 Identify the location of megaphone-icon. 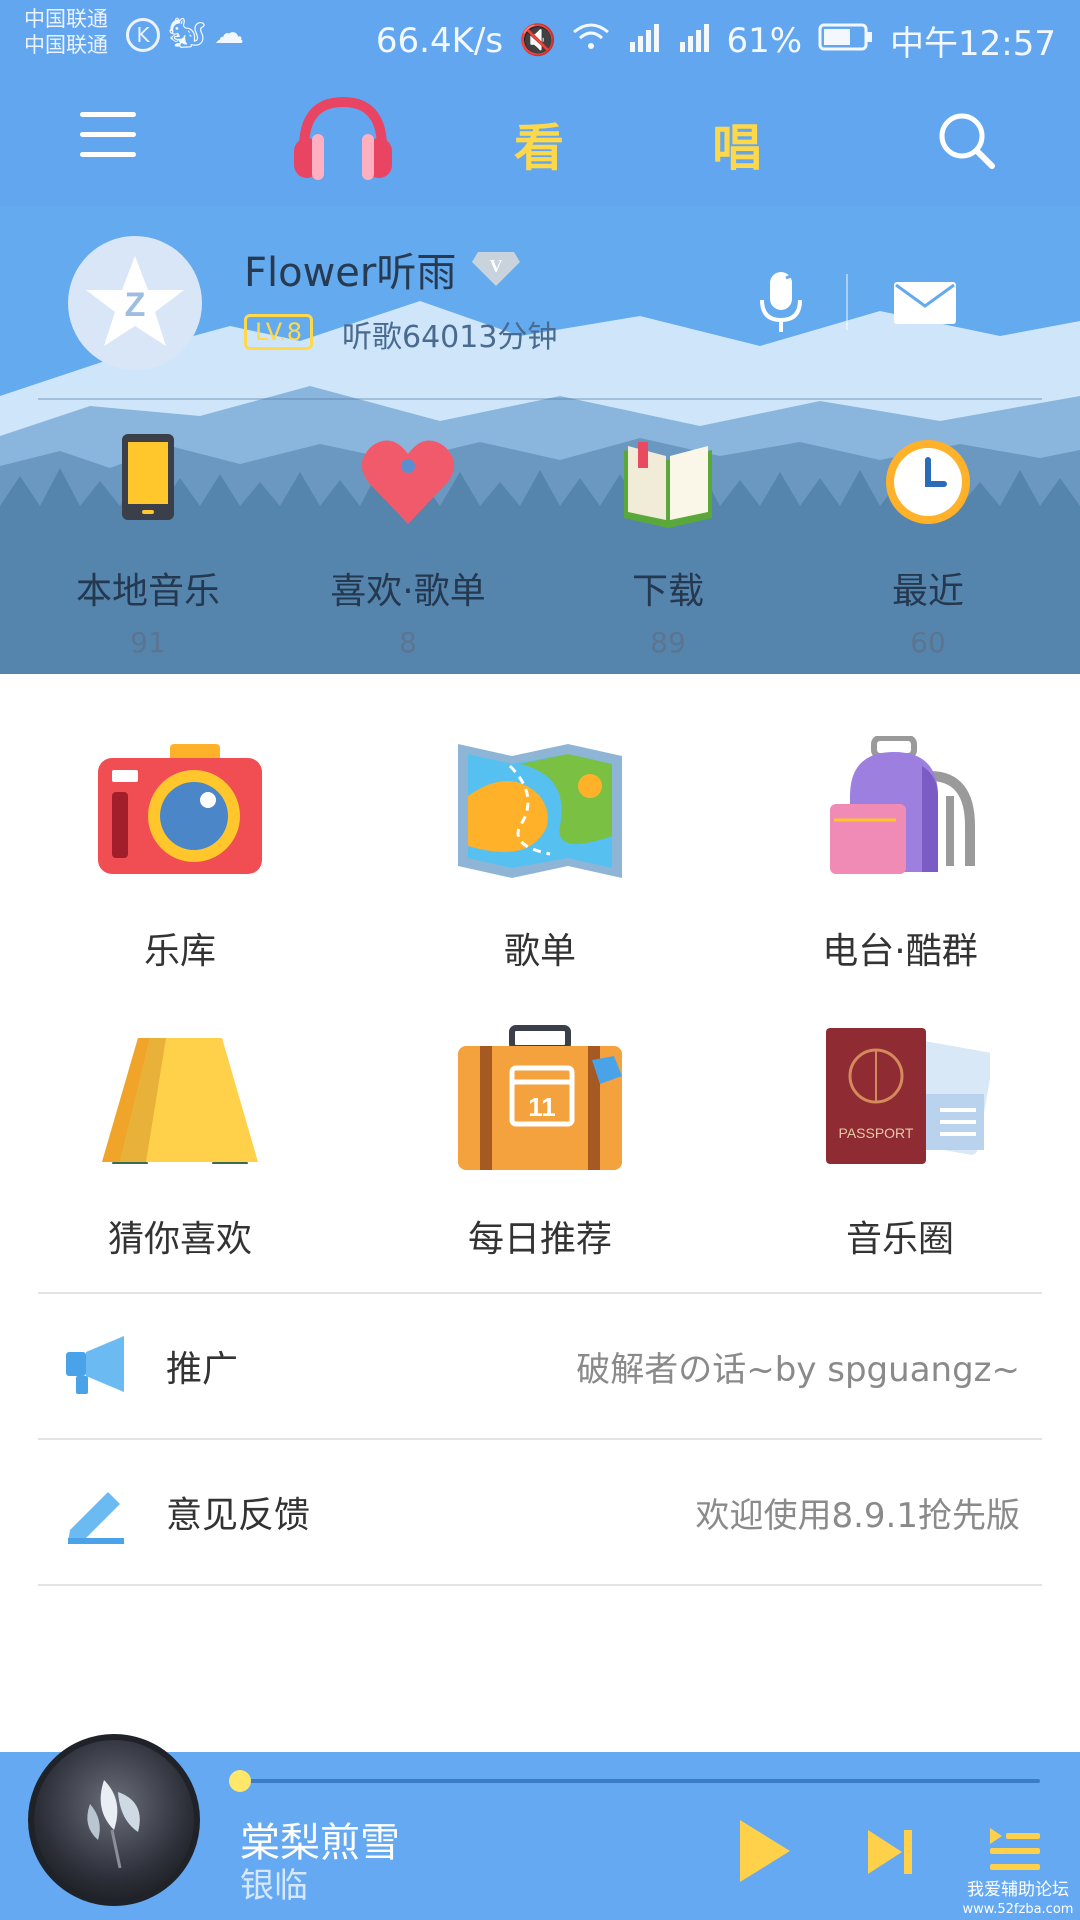
(96, 1366).